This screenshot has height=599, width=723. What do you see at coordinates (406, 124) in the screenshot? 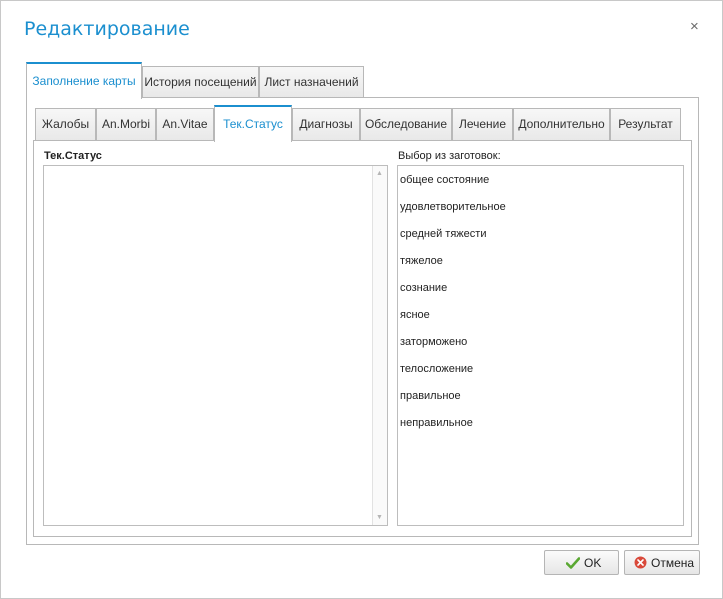
I see `tab-examination: Обследование` at bounding box center [406, 124].